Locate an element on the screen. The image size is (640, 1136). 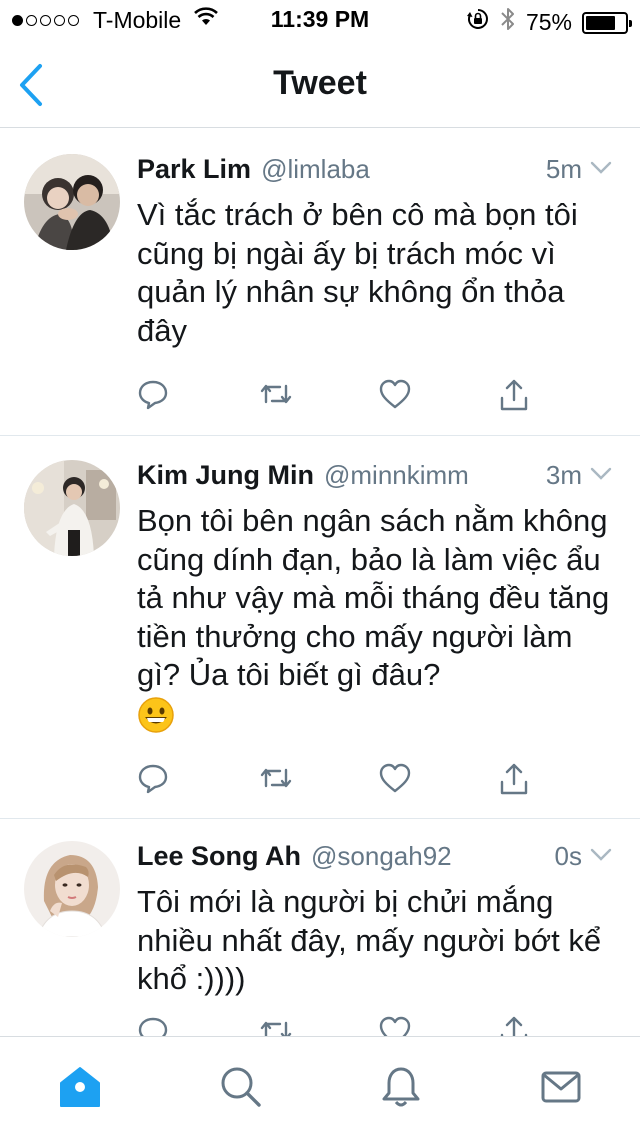
tweet-time: 3m is located at coordinates (563, 475).